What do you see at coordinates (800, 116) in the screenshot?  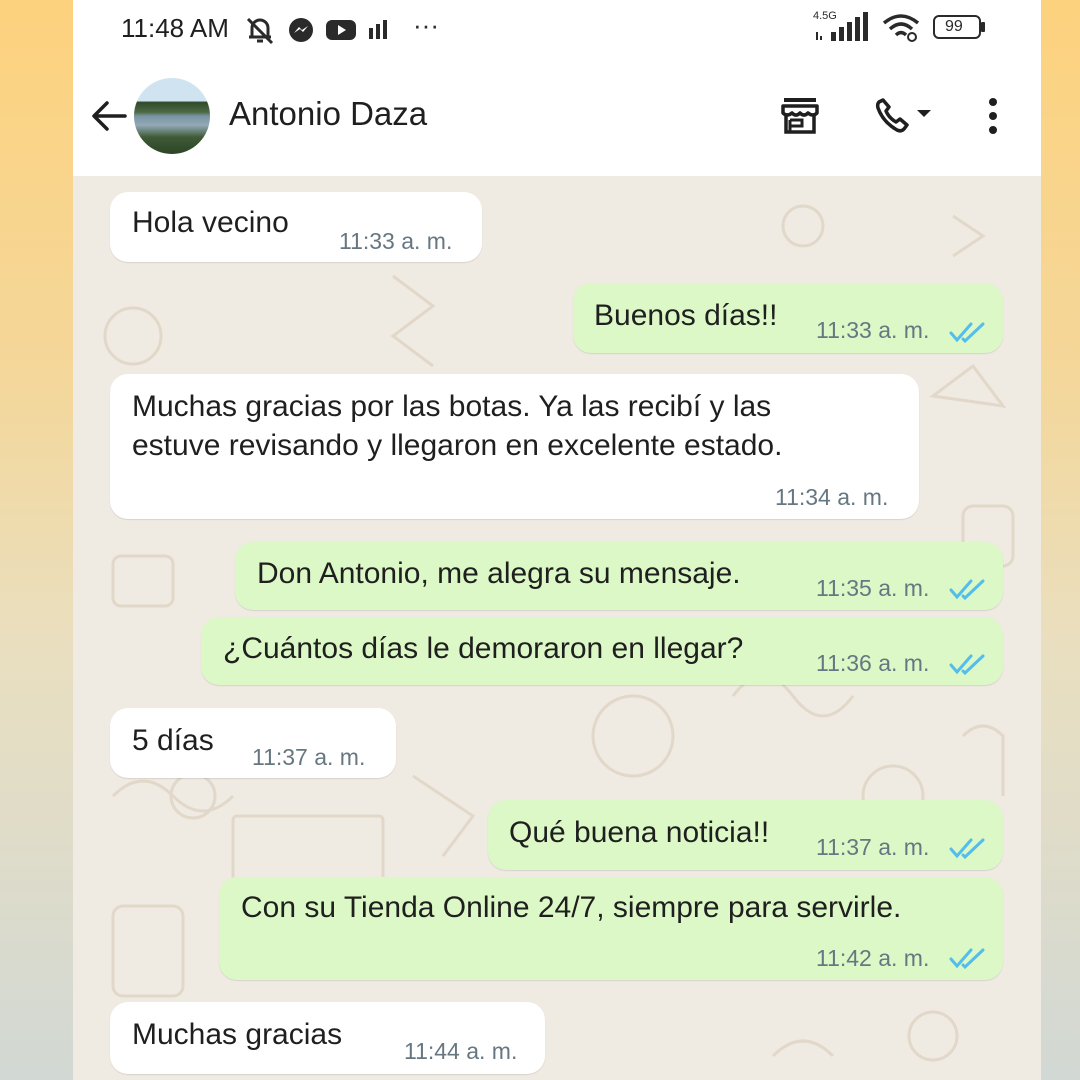 I see `store-icon` at bounding box center [800, 116].